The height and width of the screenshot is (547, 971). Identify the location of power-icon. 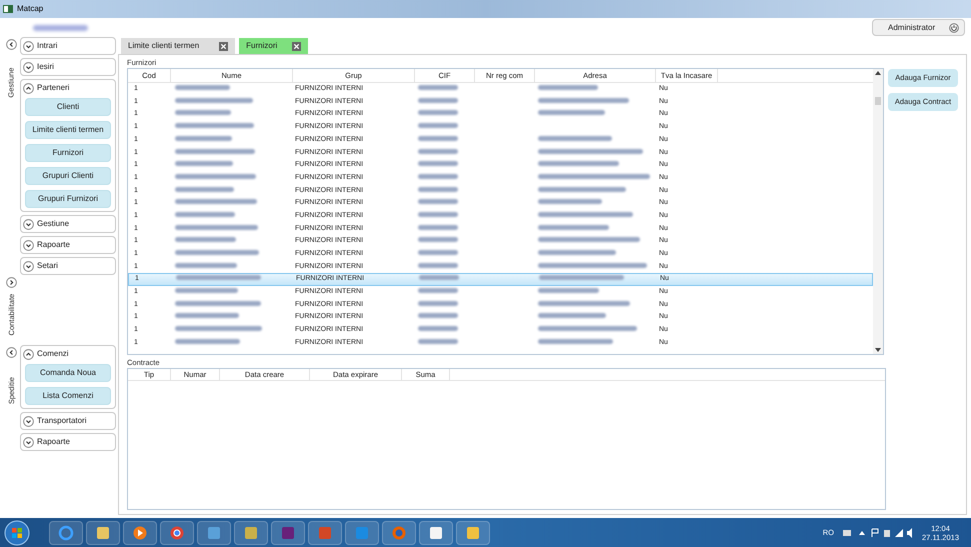
(954, 27).